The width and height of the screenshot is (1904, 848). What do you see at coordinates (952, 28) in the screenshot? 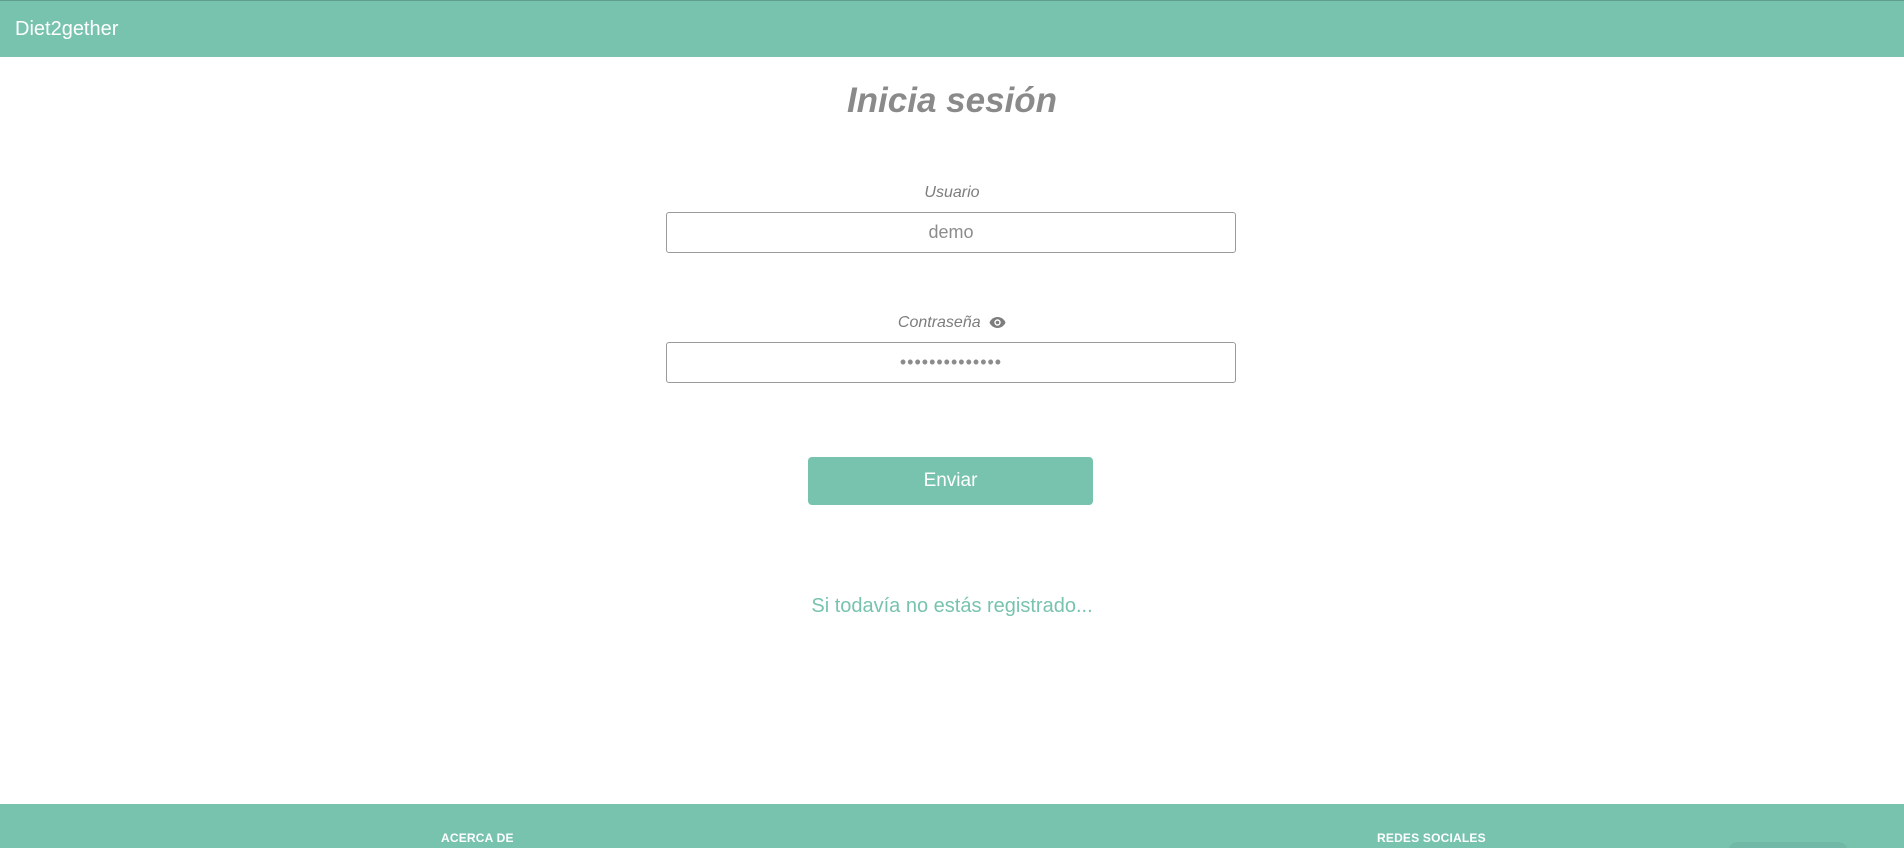
I see `top-navbar: Diet2gether` at bounding box center [952, 28].